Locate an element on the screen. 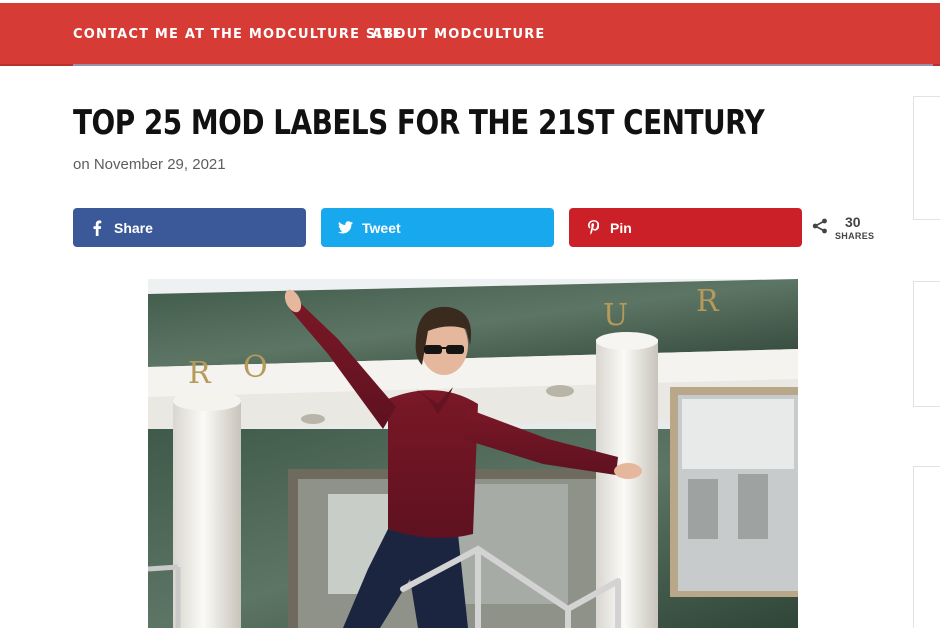 This screenshot has height=628, width=940. facebook-share-button: Share is located at coordinates (189, 227).